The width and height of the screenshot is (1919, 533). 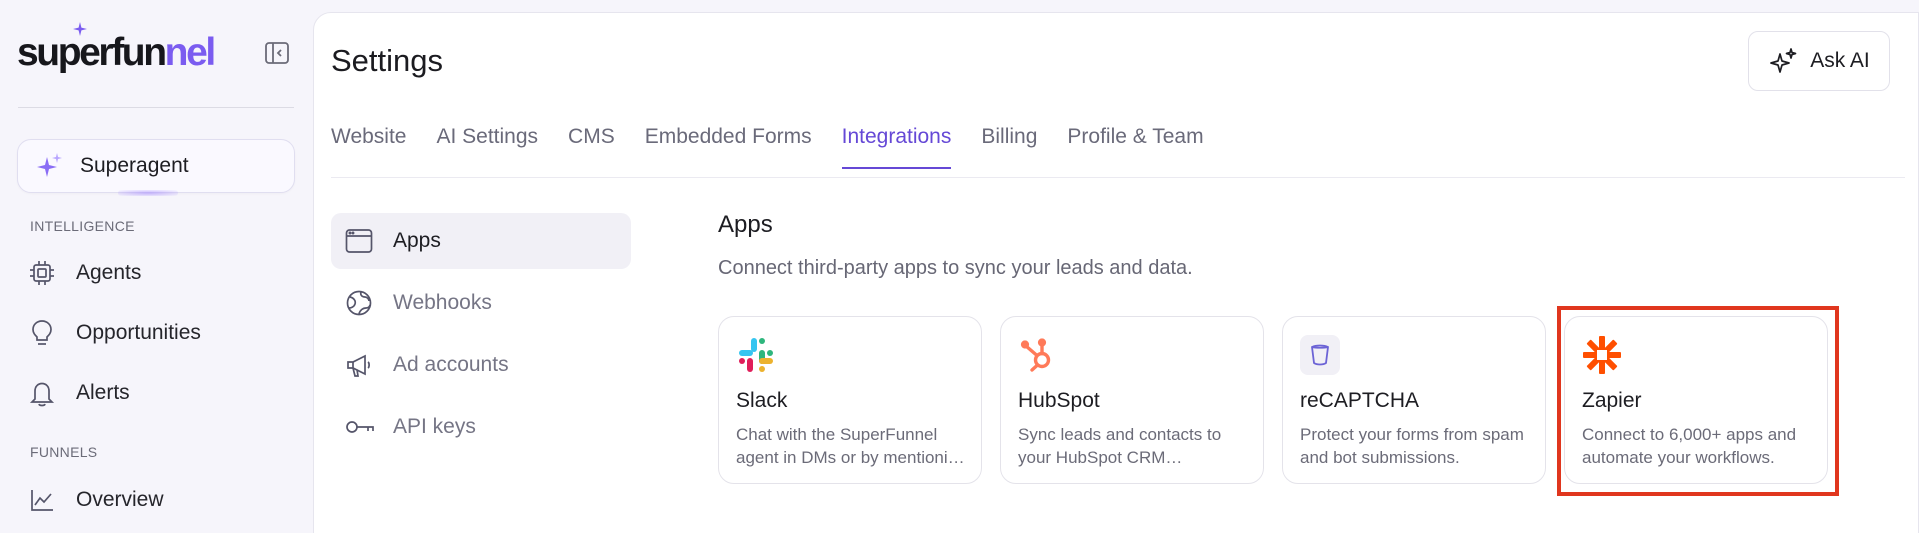 I want to click on subnav-item-label: Apps, so click(x=417, y=240).